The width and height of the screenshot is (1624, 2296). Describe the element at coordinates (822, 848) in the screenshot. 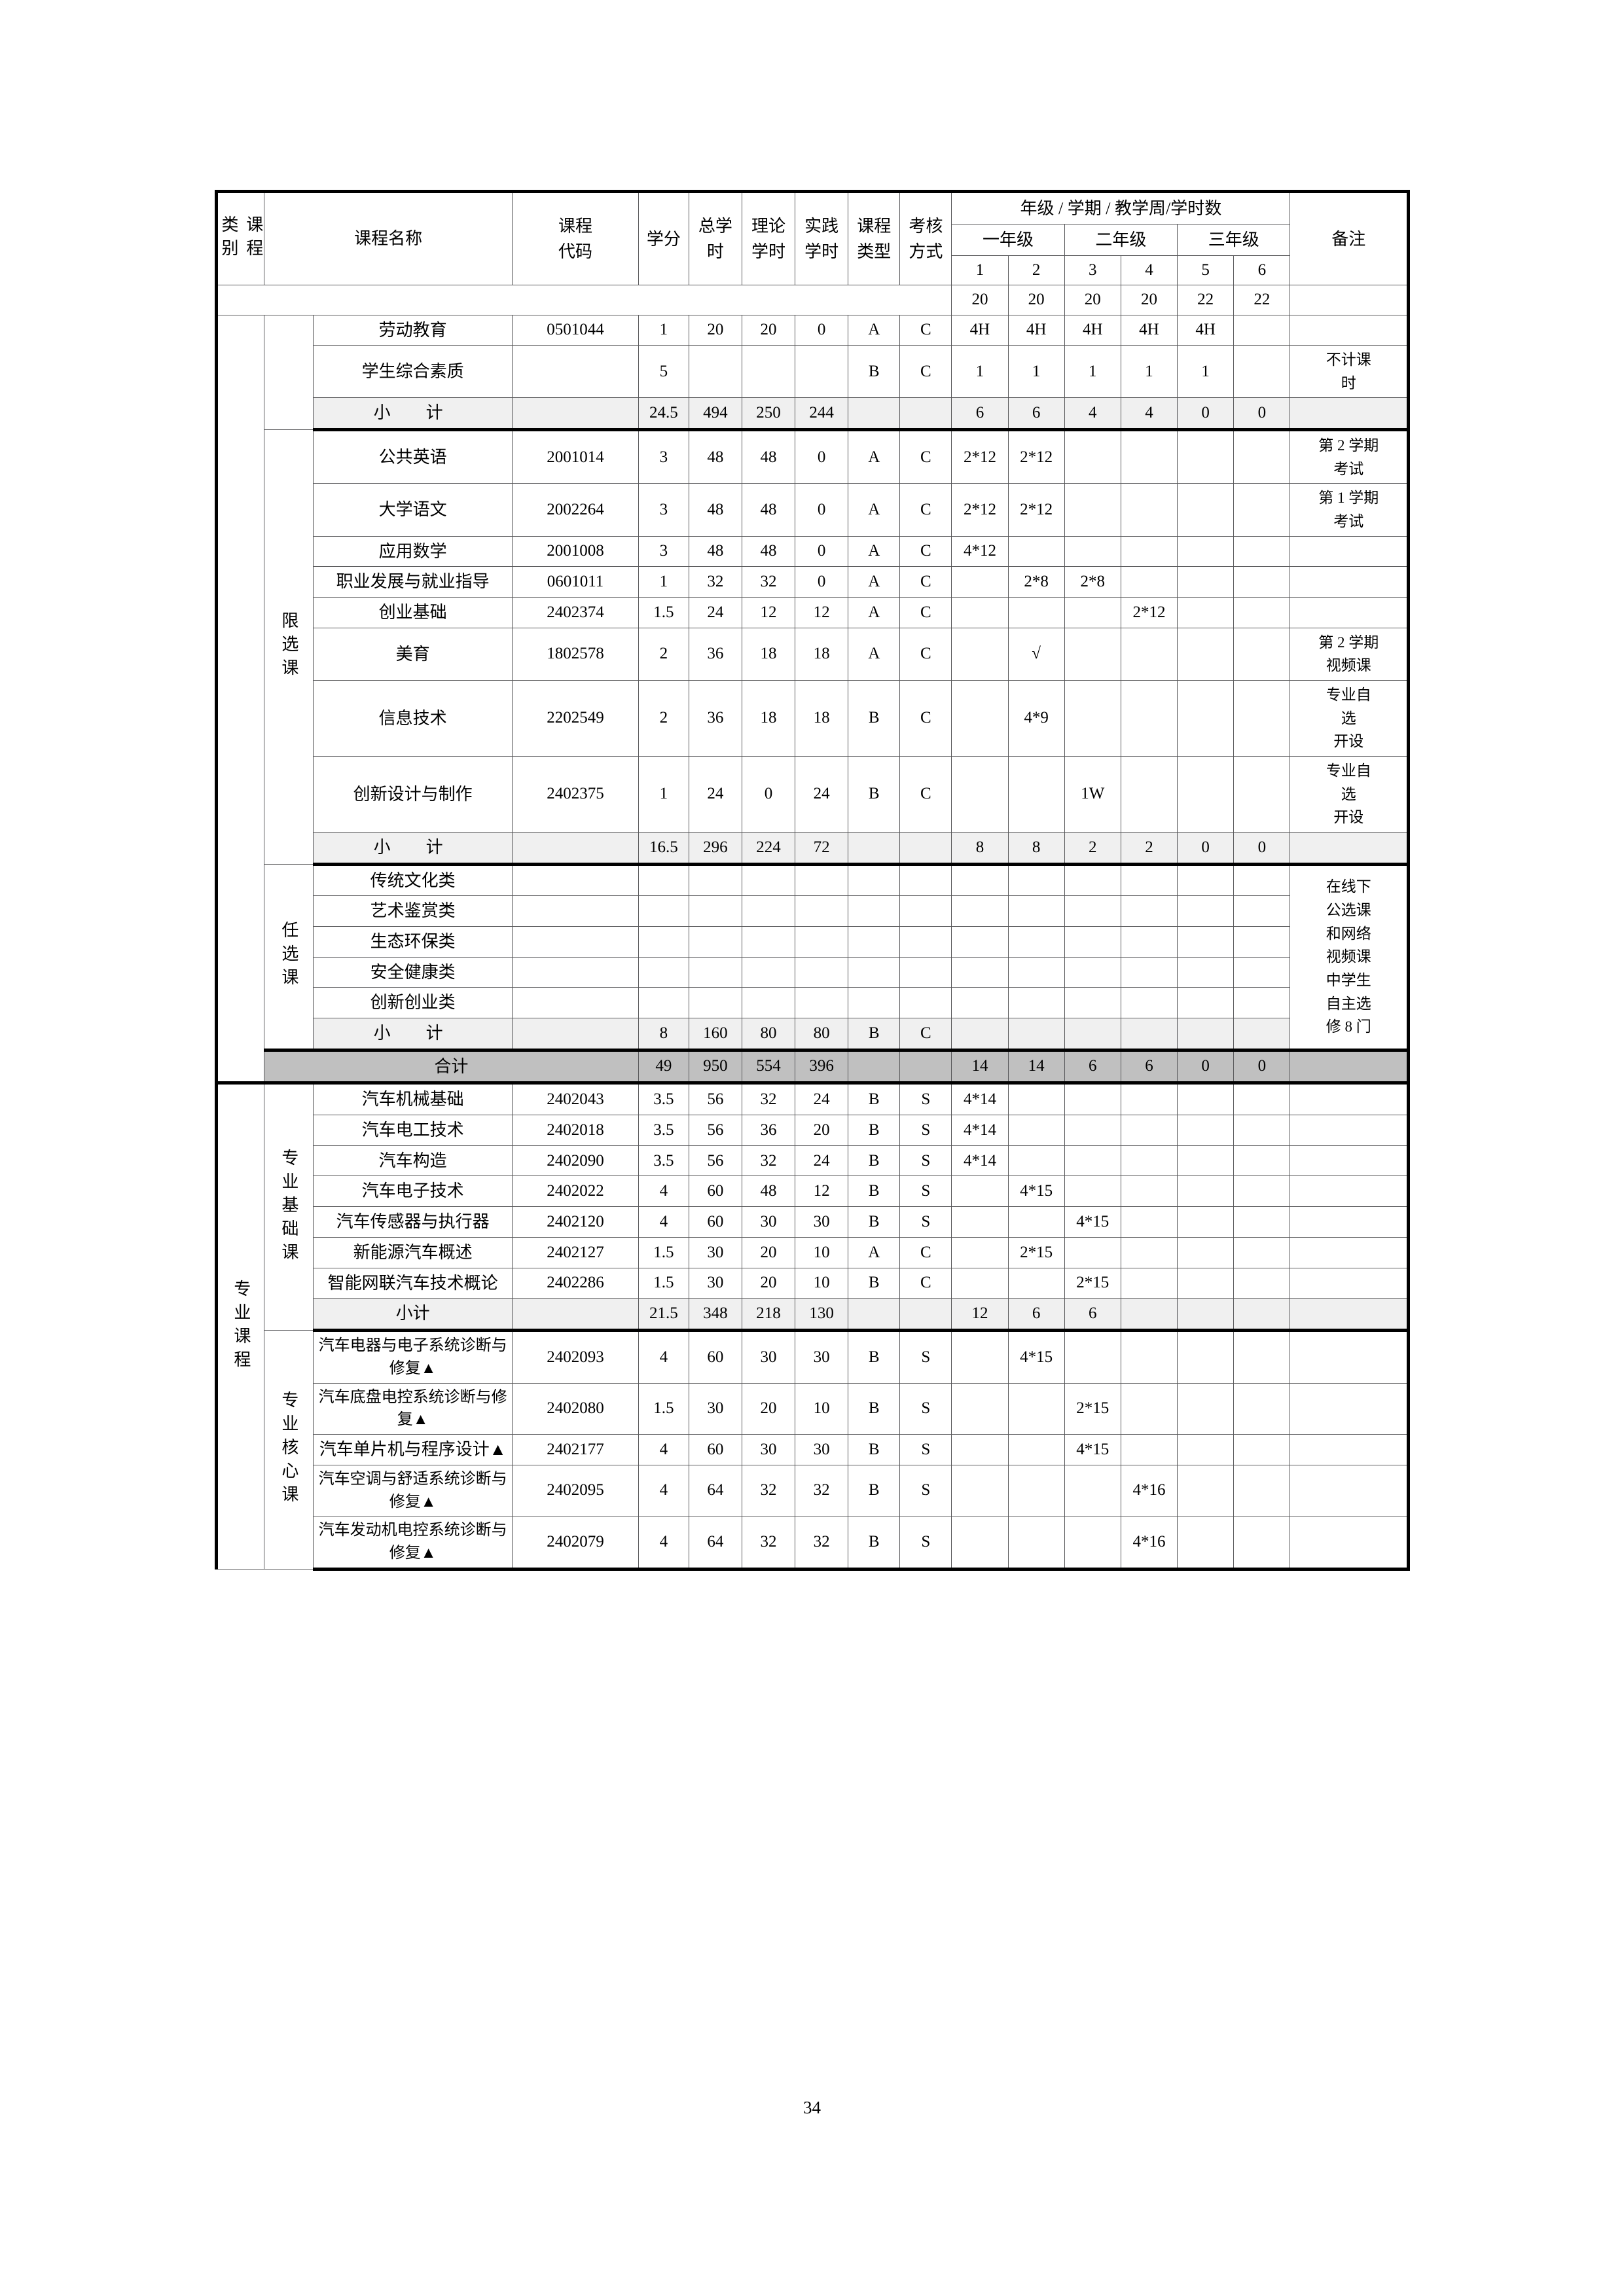

I see `cell-practice-hours: 72` at that location.